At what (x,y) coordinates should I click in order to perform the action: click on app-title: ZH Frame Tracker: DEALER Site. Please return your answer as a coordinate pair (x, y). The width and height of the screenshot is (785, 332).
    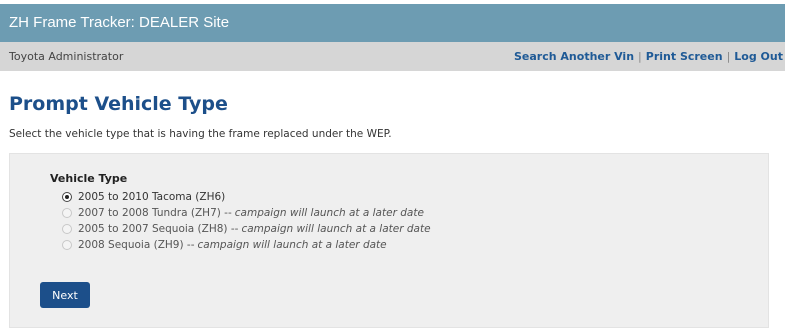
    Looking at the image, I should click on (119, 22).